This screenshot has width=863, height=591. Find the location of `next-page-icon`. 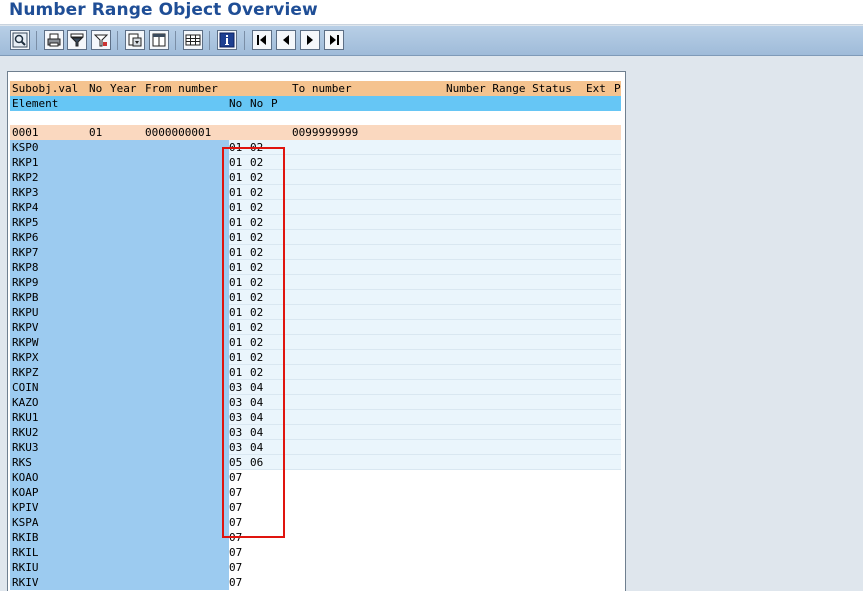

next-page-icon is located at coordinates (310, 40).